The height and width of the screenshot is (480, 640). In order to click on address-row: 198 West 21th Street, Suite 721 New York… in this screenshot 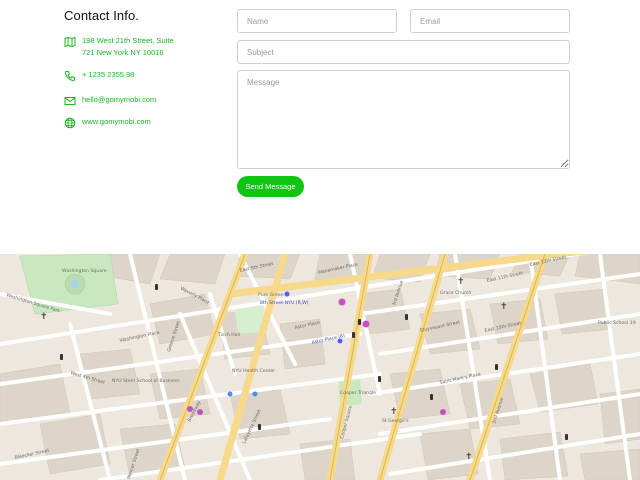, I will do `click(144, 46)`.